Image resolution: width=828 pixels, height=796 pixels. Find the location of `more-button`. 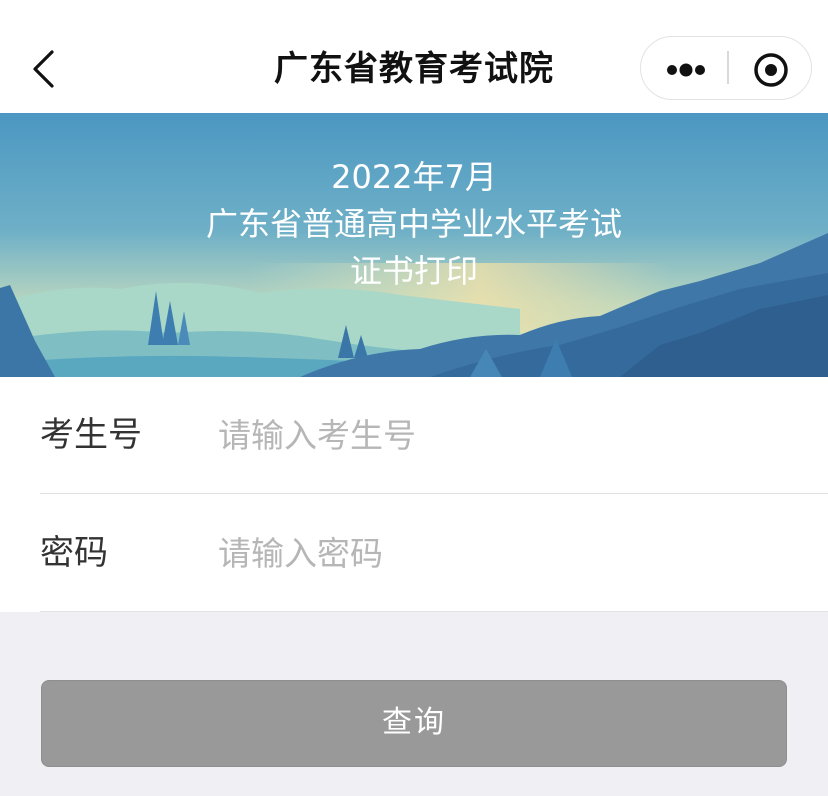

more-button is located at coordinates (684, 67).